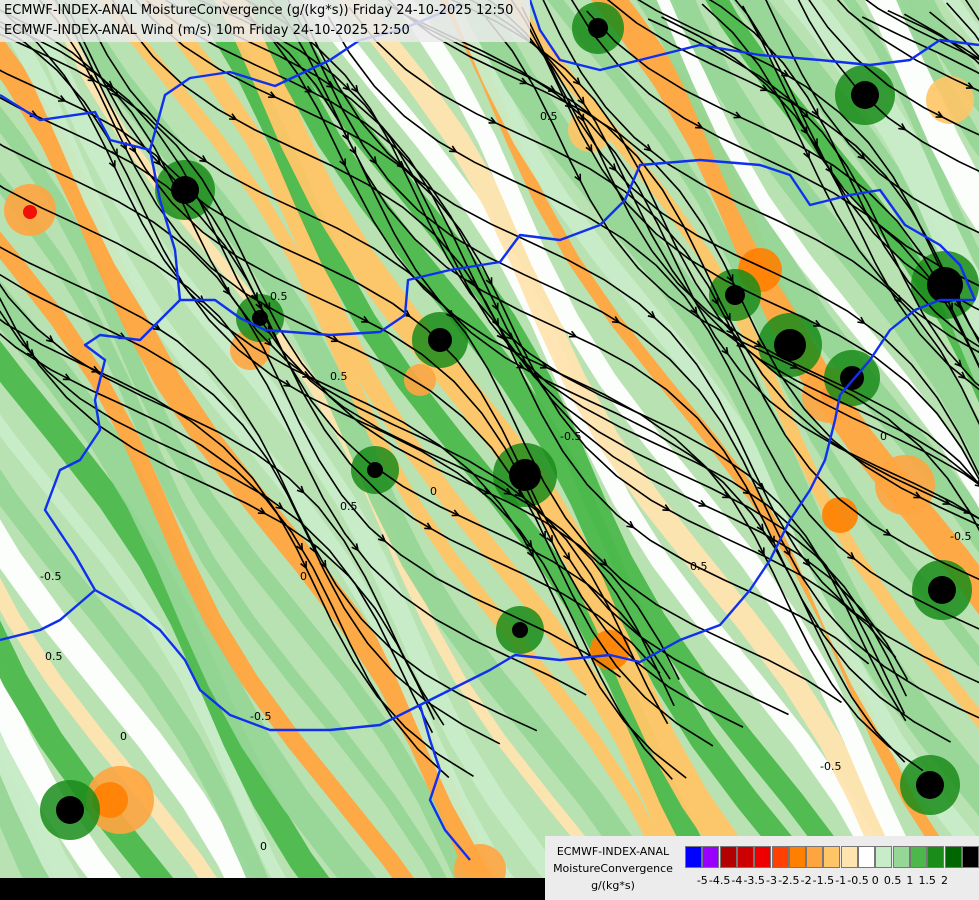 The height and width of the screenshot is (900, 979). I want to click on legend-unit-label: g/(kg*s), so click(613, 885).